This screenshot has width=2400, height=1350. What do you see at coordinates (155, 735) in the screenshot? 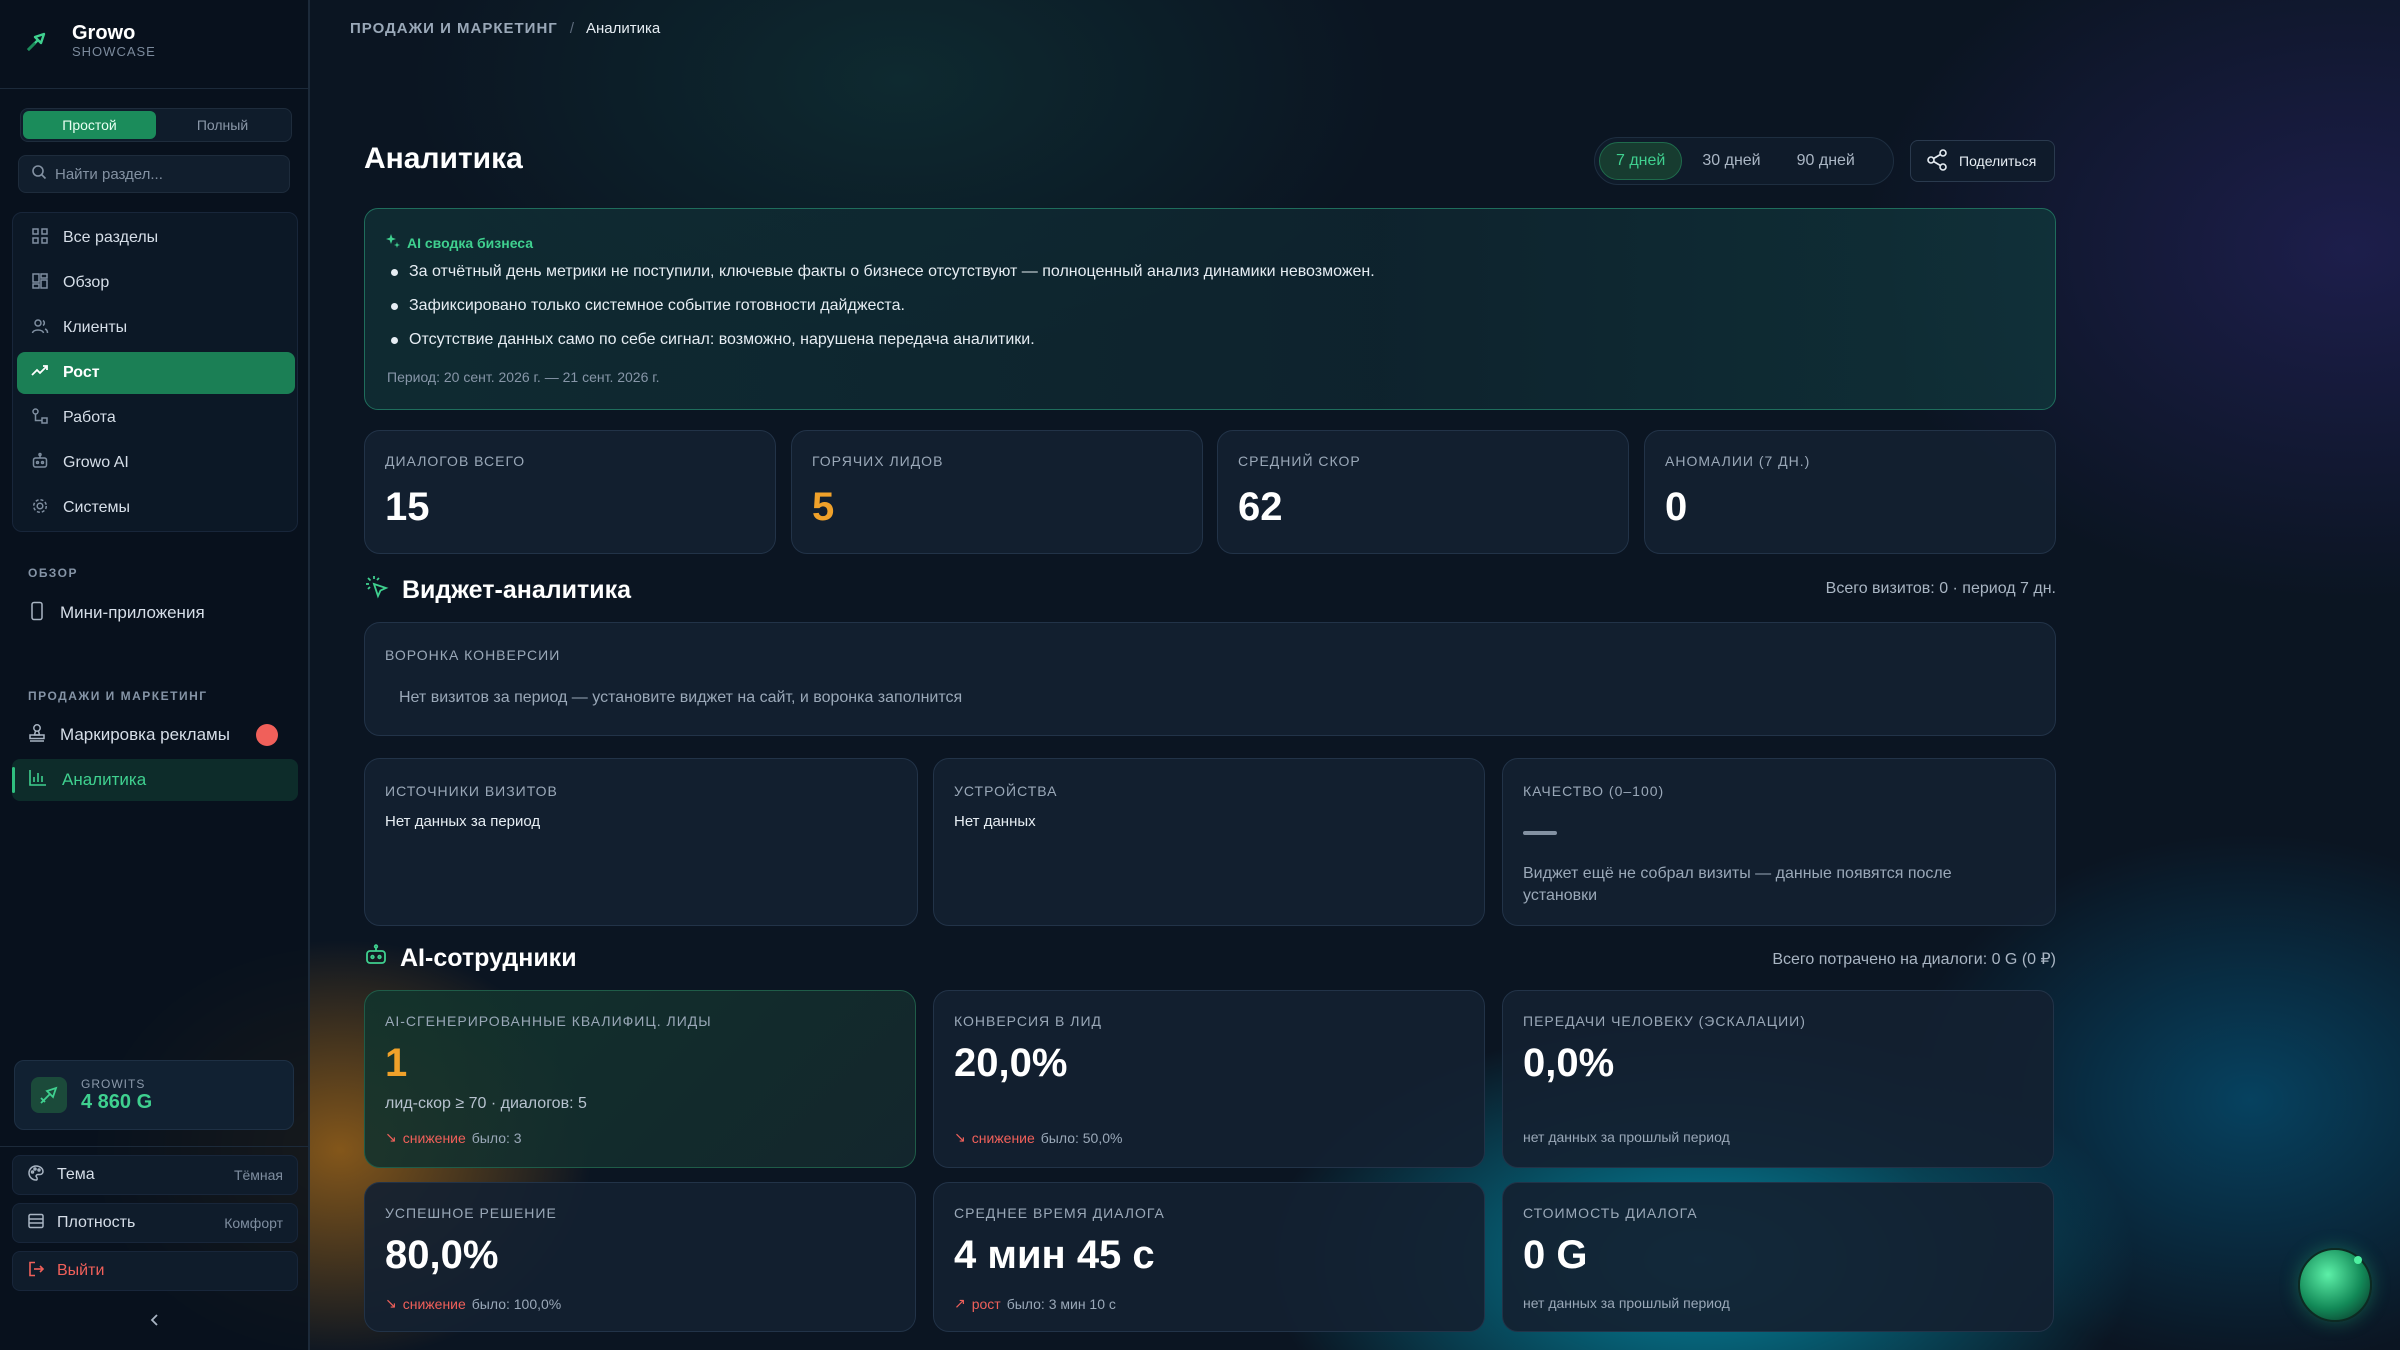
I see `sidebar-item-ad-marking: Маркировка рекламы` at bounding box center [155, 735].